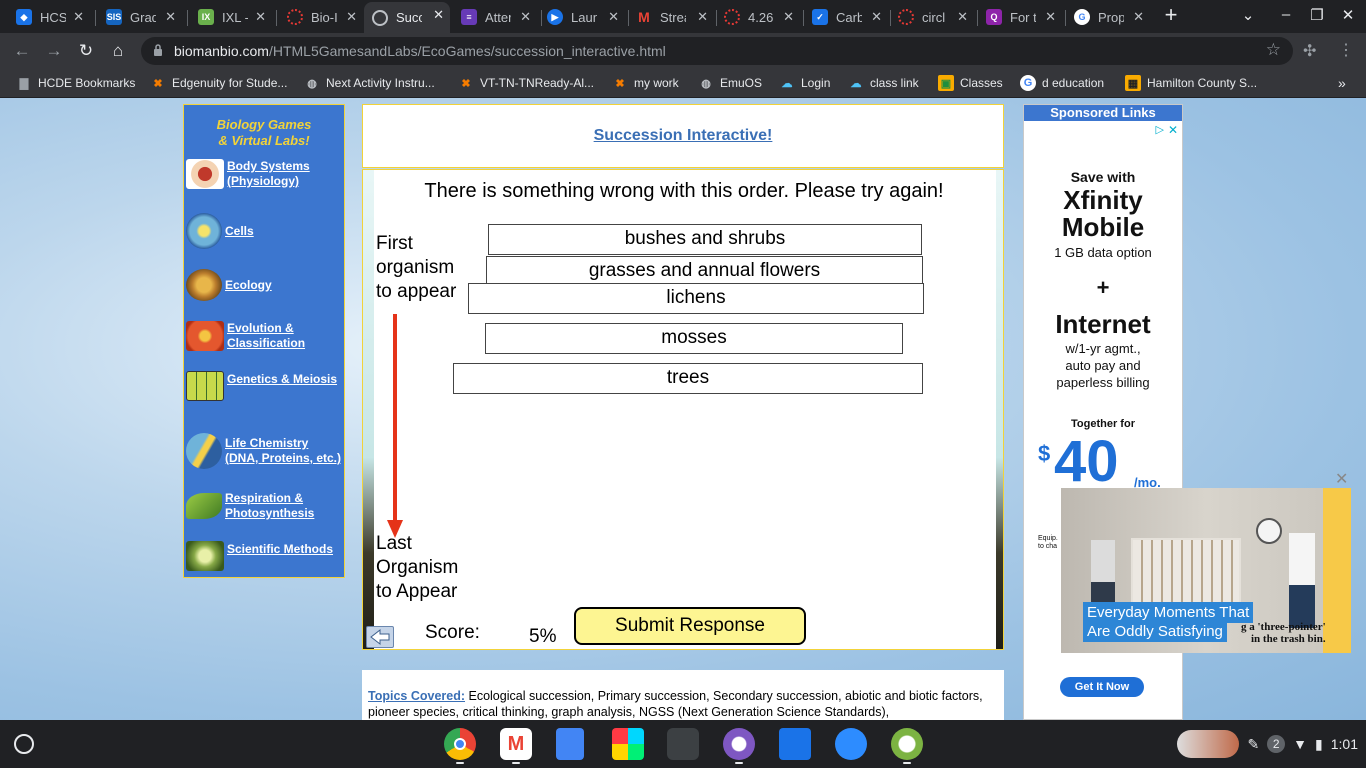 This screenshot has width=1366, height=768. I want to click on tab-7: M Strea ✕, so click(671, 17).